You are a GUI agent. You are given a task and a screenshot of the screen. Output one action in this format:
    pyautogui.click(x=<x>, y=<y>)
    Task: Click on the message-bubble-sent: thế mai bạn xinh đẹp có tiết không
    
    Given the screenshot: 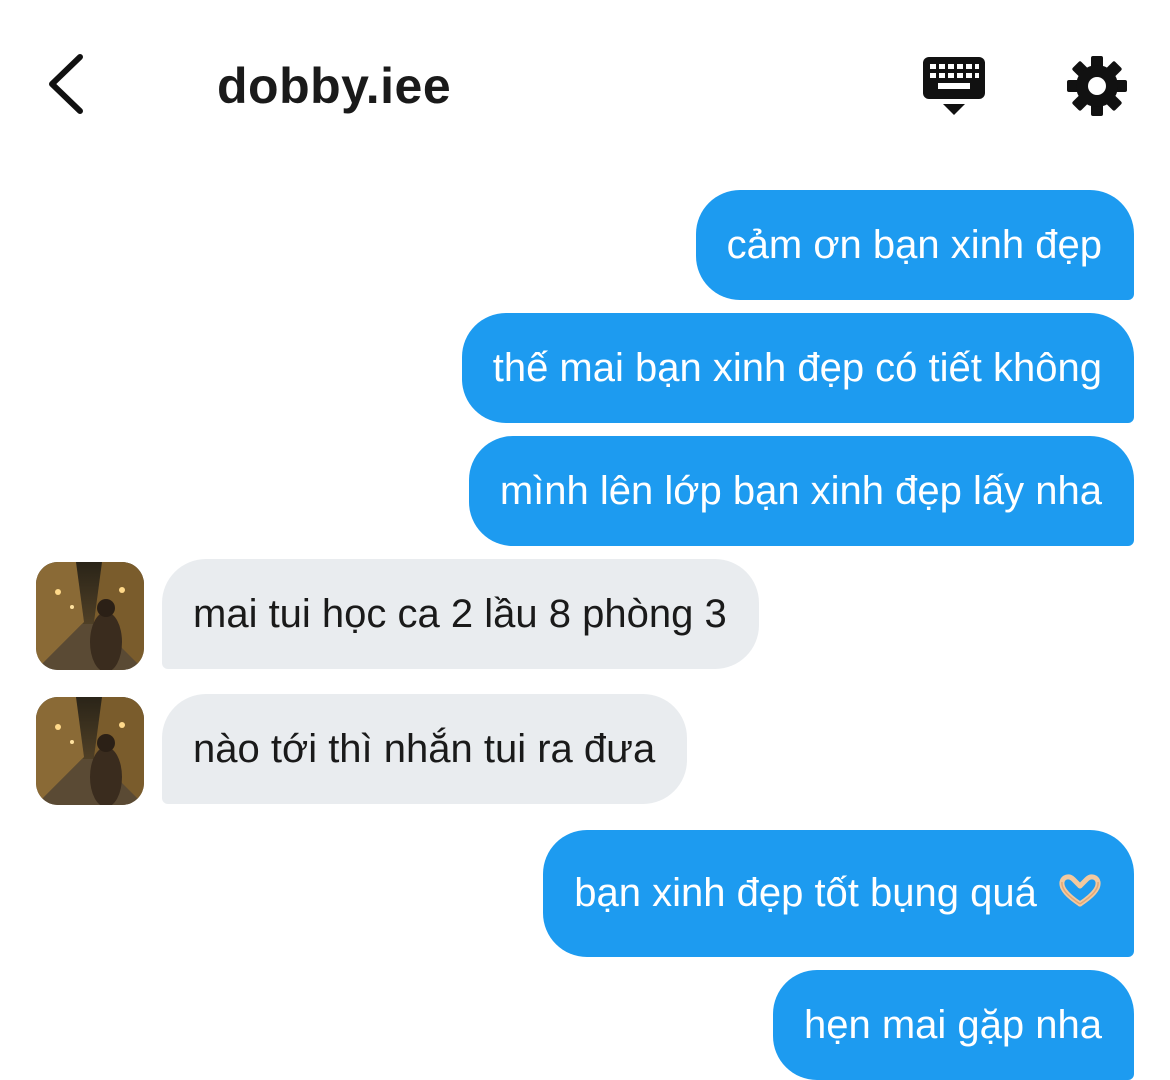 What is the action you would take?
    pyautogui.click(x=797, y=368)
    